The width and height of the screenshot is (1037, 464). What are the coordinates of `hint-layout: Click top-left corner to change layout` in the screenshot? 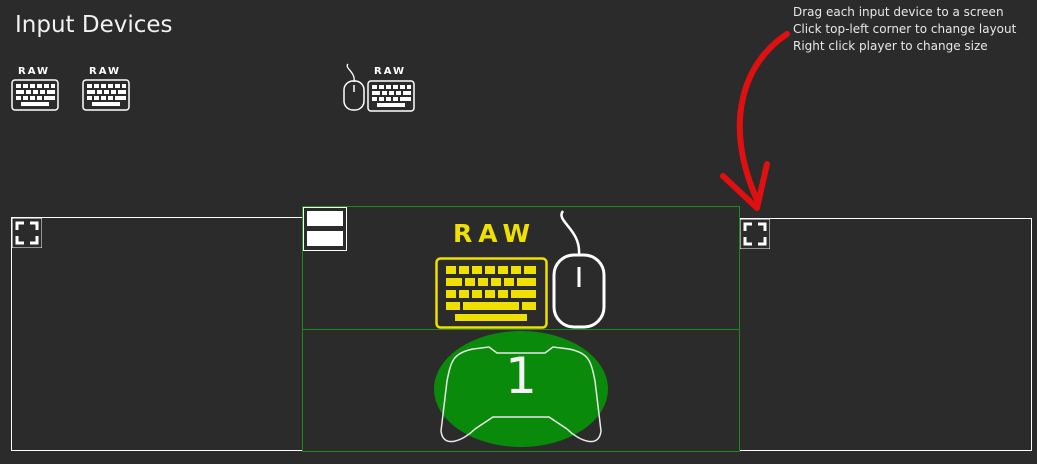 It's located at (905, 29).